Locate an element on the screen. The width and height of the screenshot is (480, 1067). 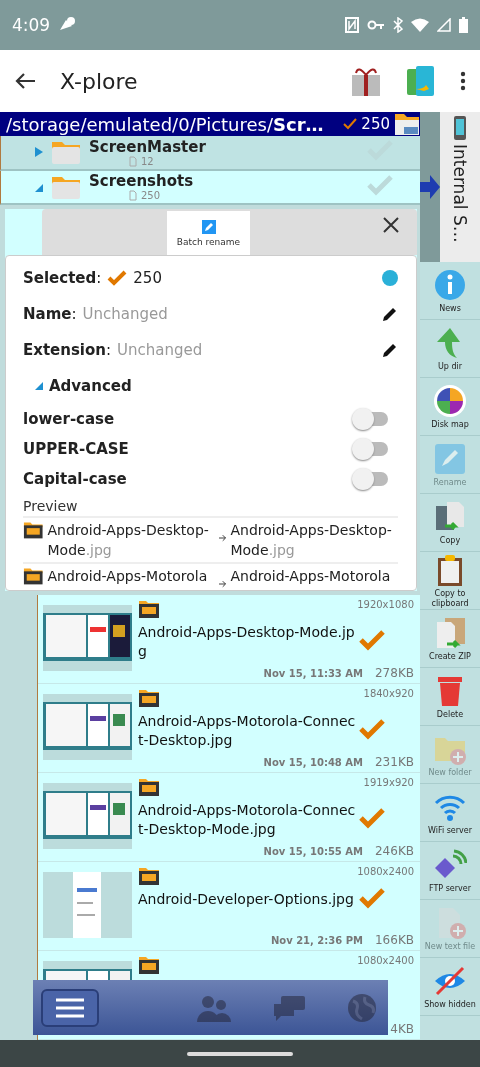
file-size: 246KB is located at coordinates (394, 851).